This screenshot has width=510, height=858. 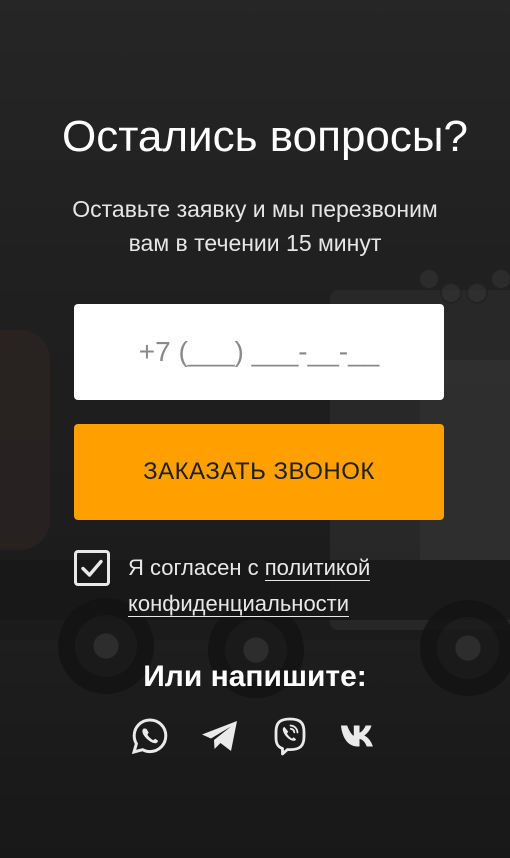 What do you see at coordinates (317, 568) in the screenshot?
I see `privacy-policy-link-1: политикой` at bounding box center [317, 568].